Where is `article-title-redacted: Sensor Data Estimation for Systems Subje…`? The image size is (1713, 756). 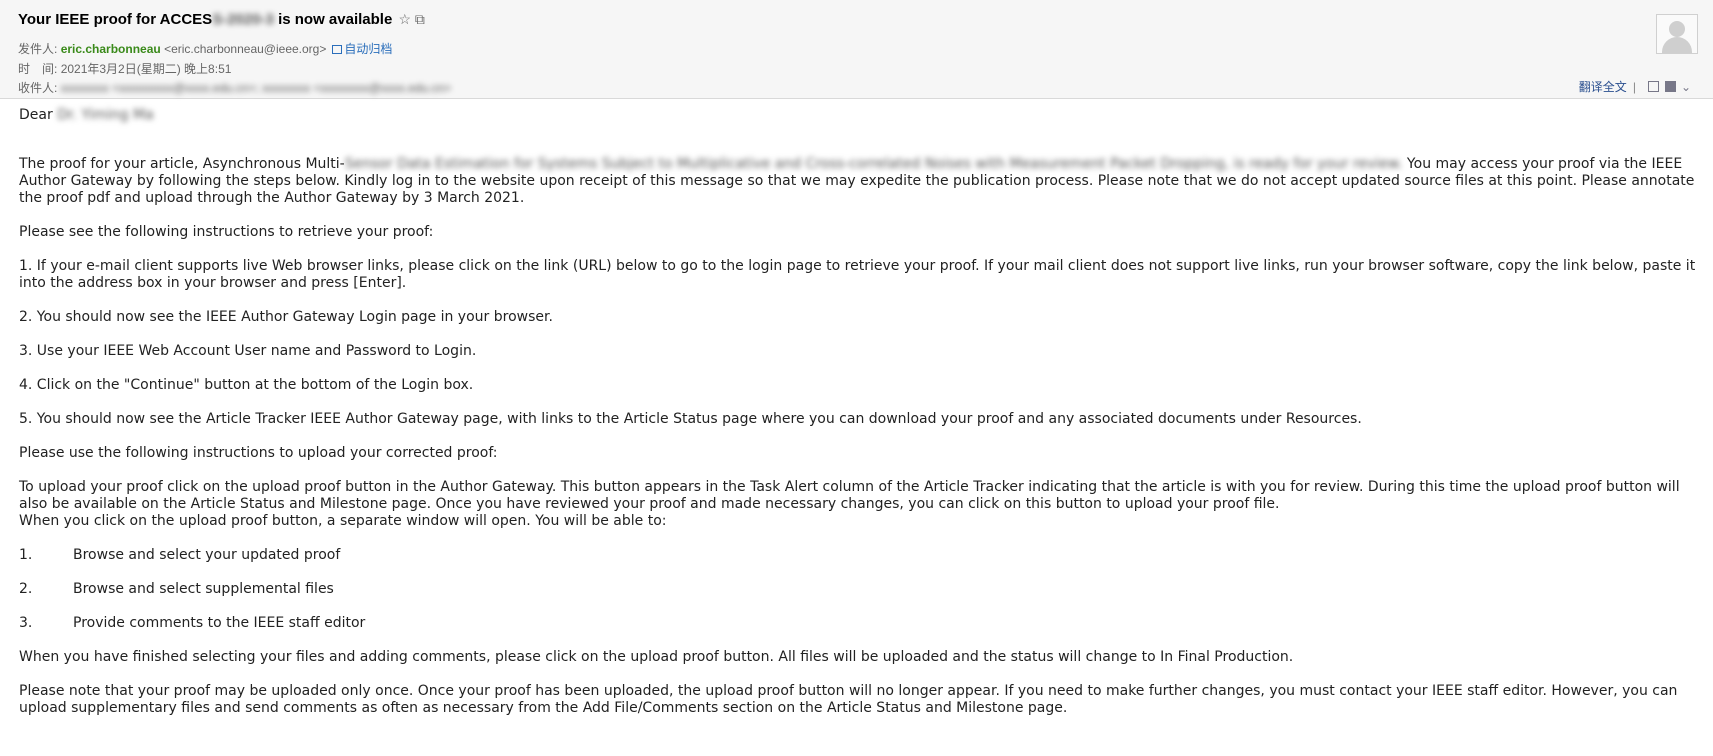 article-title-redacted: Sensor Data Estimation for Systems Subje… is located at coordinates (873, 164).